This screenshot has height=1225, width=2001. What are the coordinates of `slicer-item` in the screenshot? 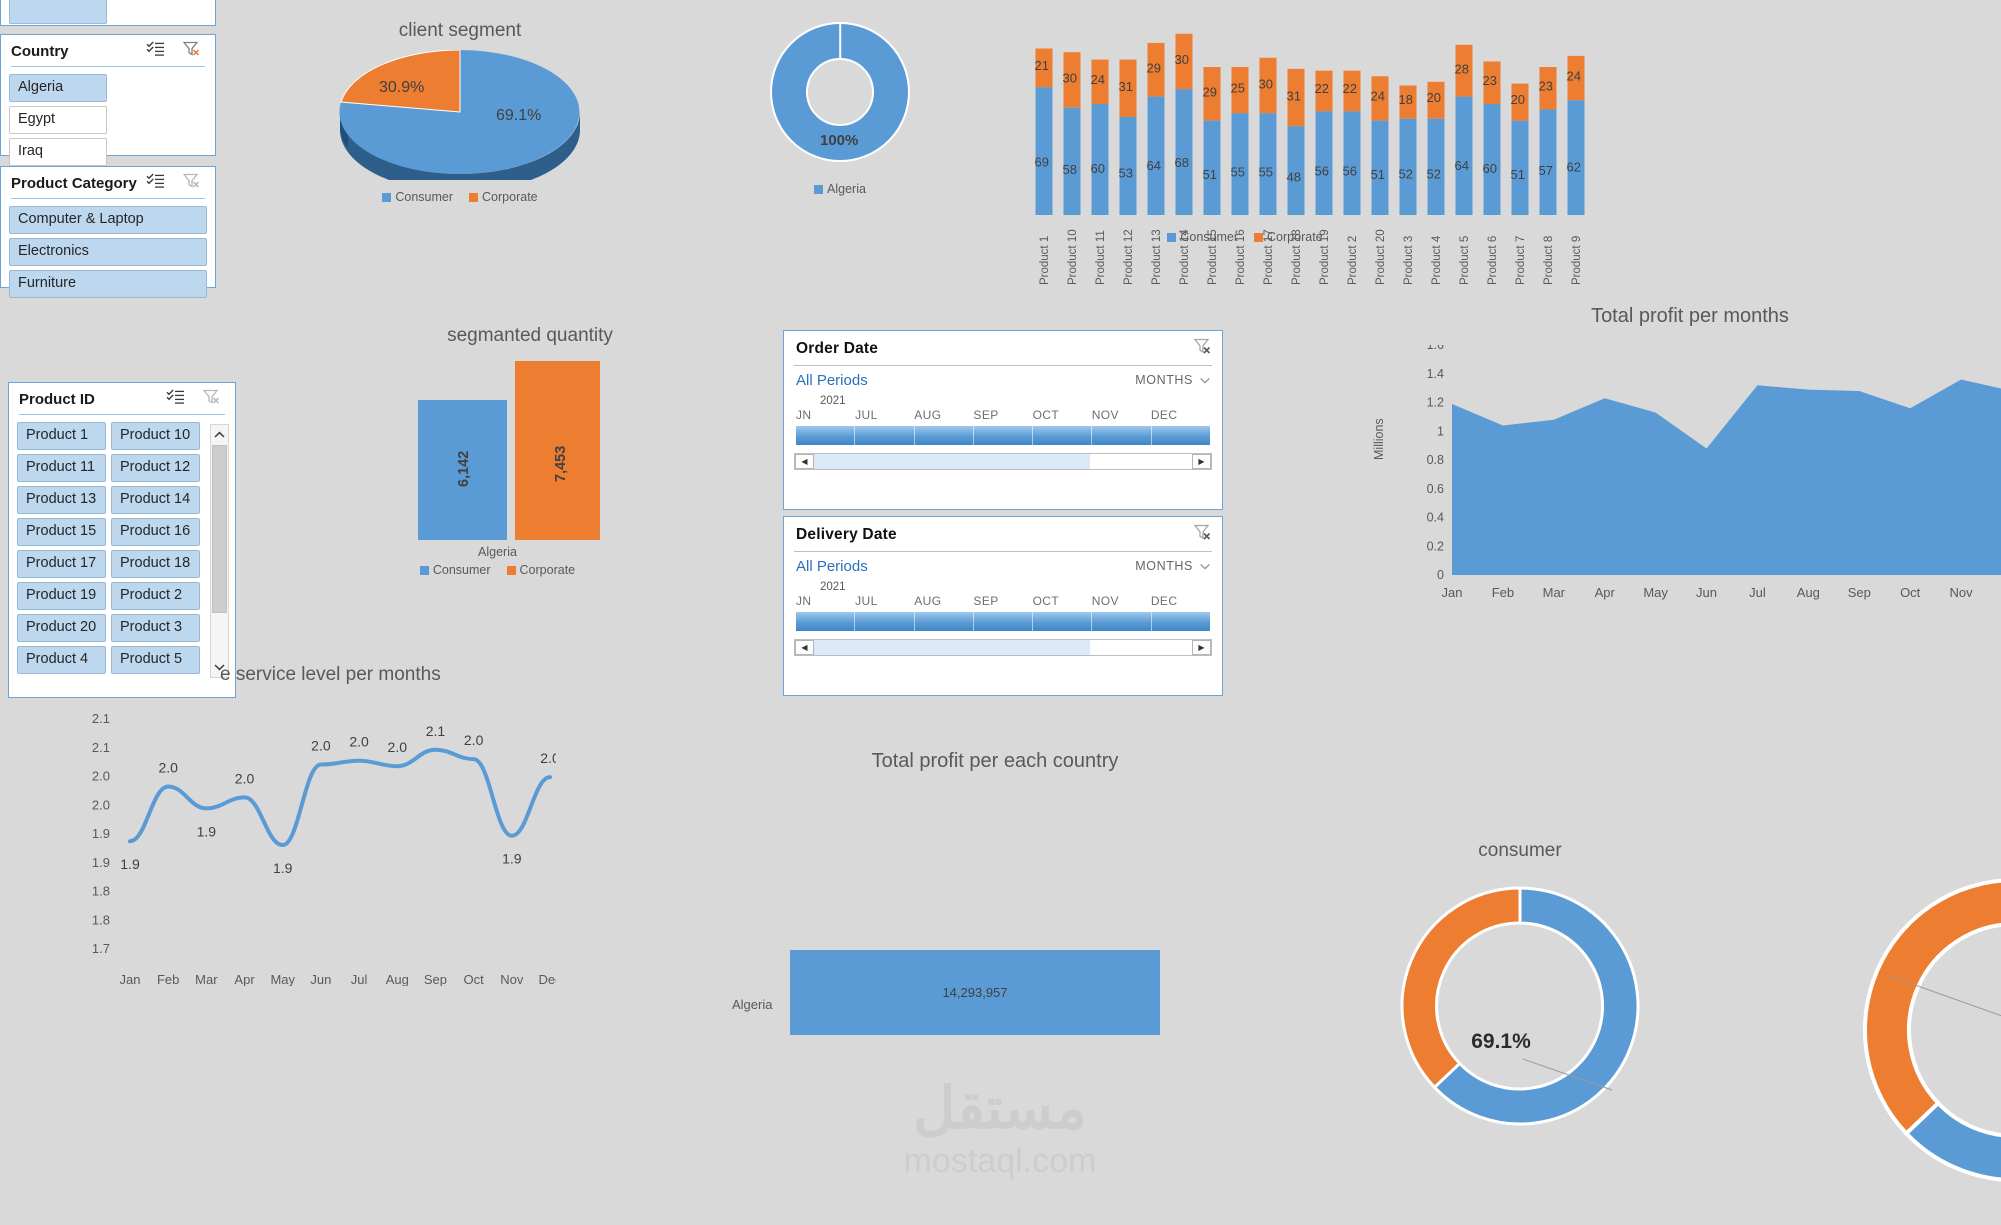 It's located at (58, 12).